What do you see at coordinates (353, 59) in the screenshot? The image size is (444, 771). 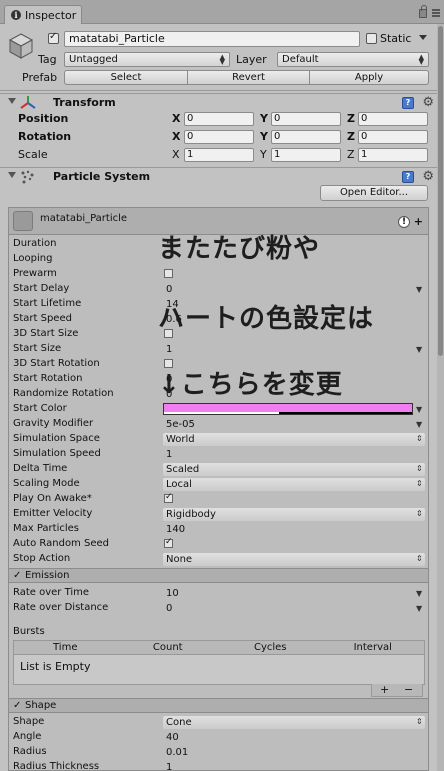 I see `layer-dropdown: Default ▲ ▼` at bounding box center [353, 59].